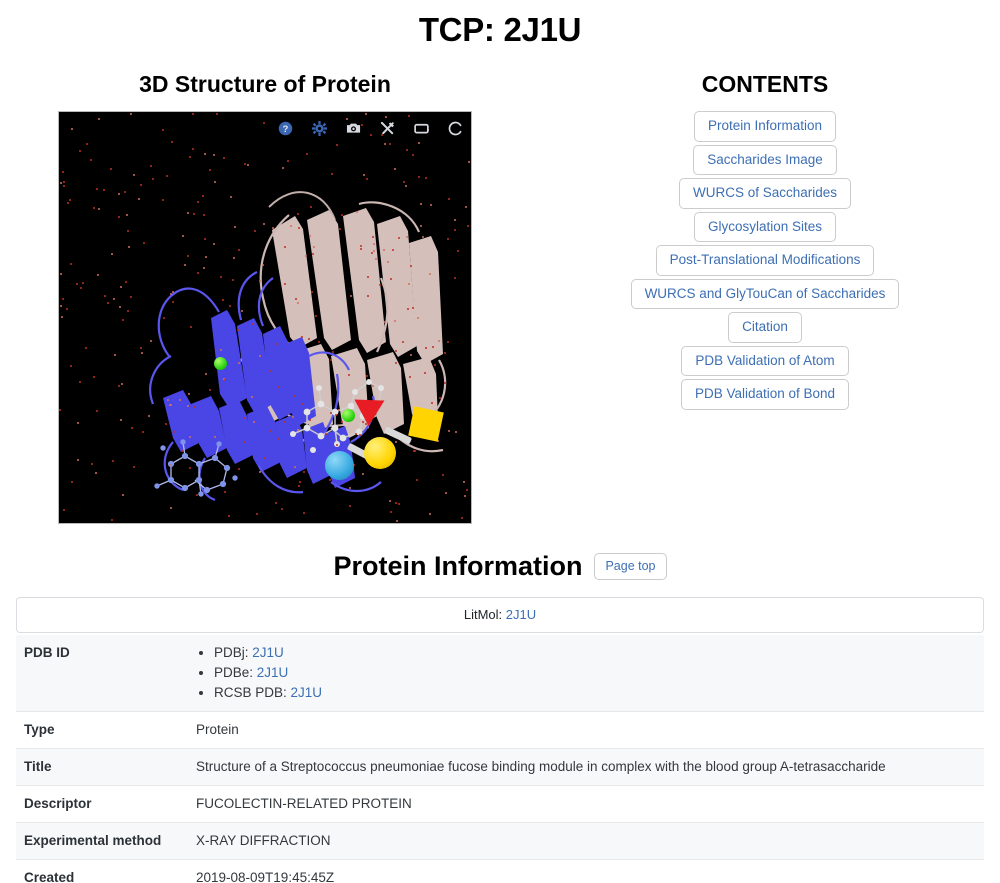 Image resolution: width=1000 pixels, height=883 pixels. I want to click on fucose-triangle-icon, so click(369, 413).